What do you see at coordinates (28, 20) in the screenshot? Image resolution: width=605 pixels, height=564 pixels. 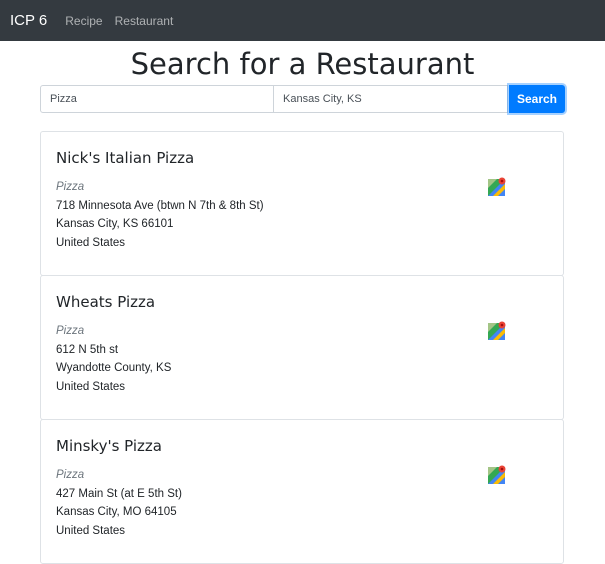 I see `navbar-brand: ICP 6` at bounding box center [28, 20].